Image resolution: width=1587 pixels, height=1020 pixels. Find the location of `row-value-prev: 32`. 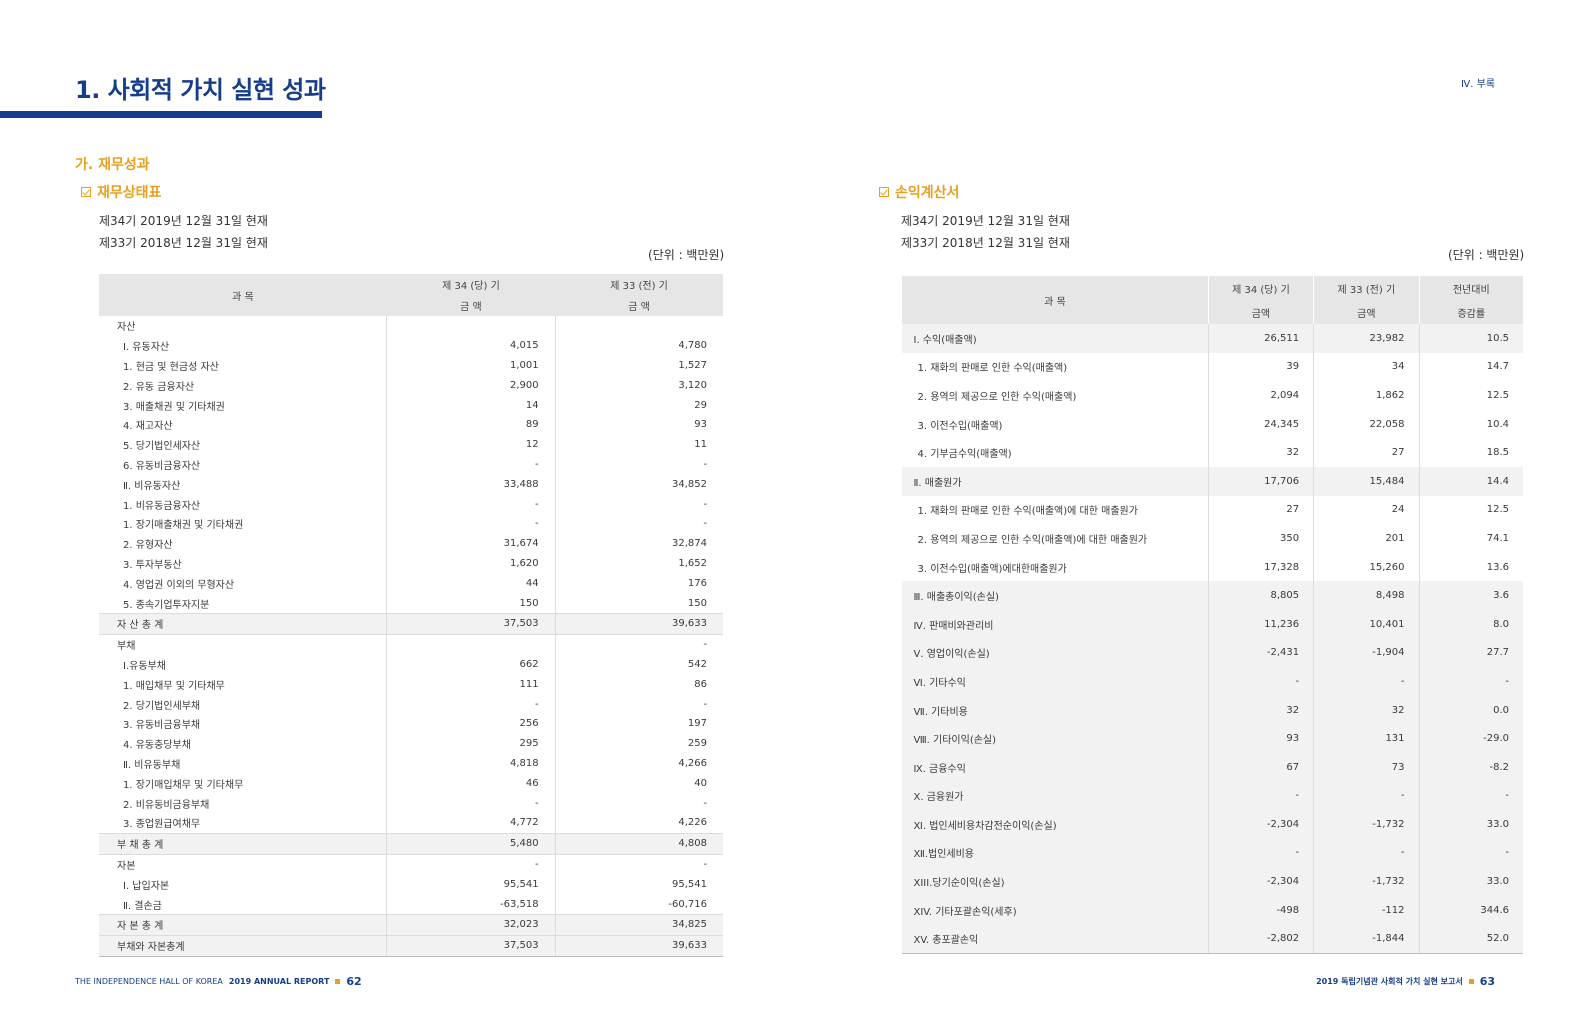

row-value-prev: 32 is located at coordinates (1366, 710).